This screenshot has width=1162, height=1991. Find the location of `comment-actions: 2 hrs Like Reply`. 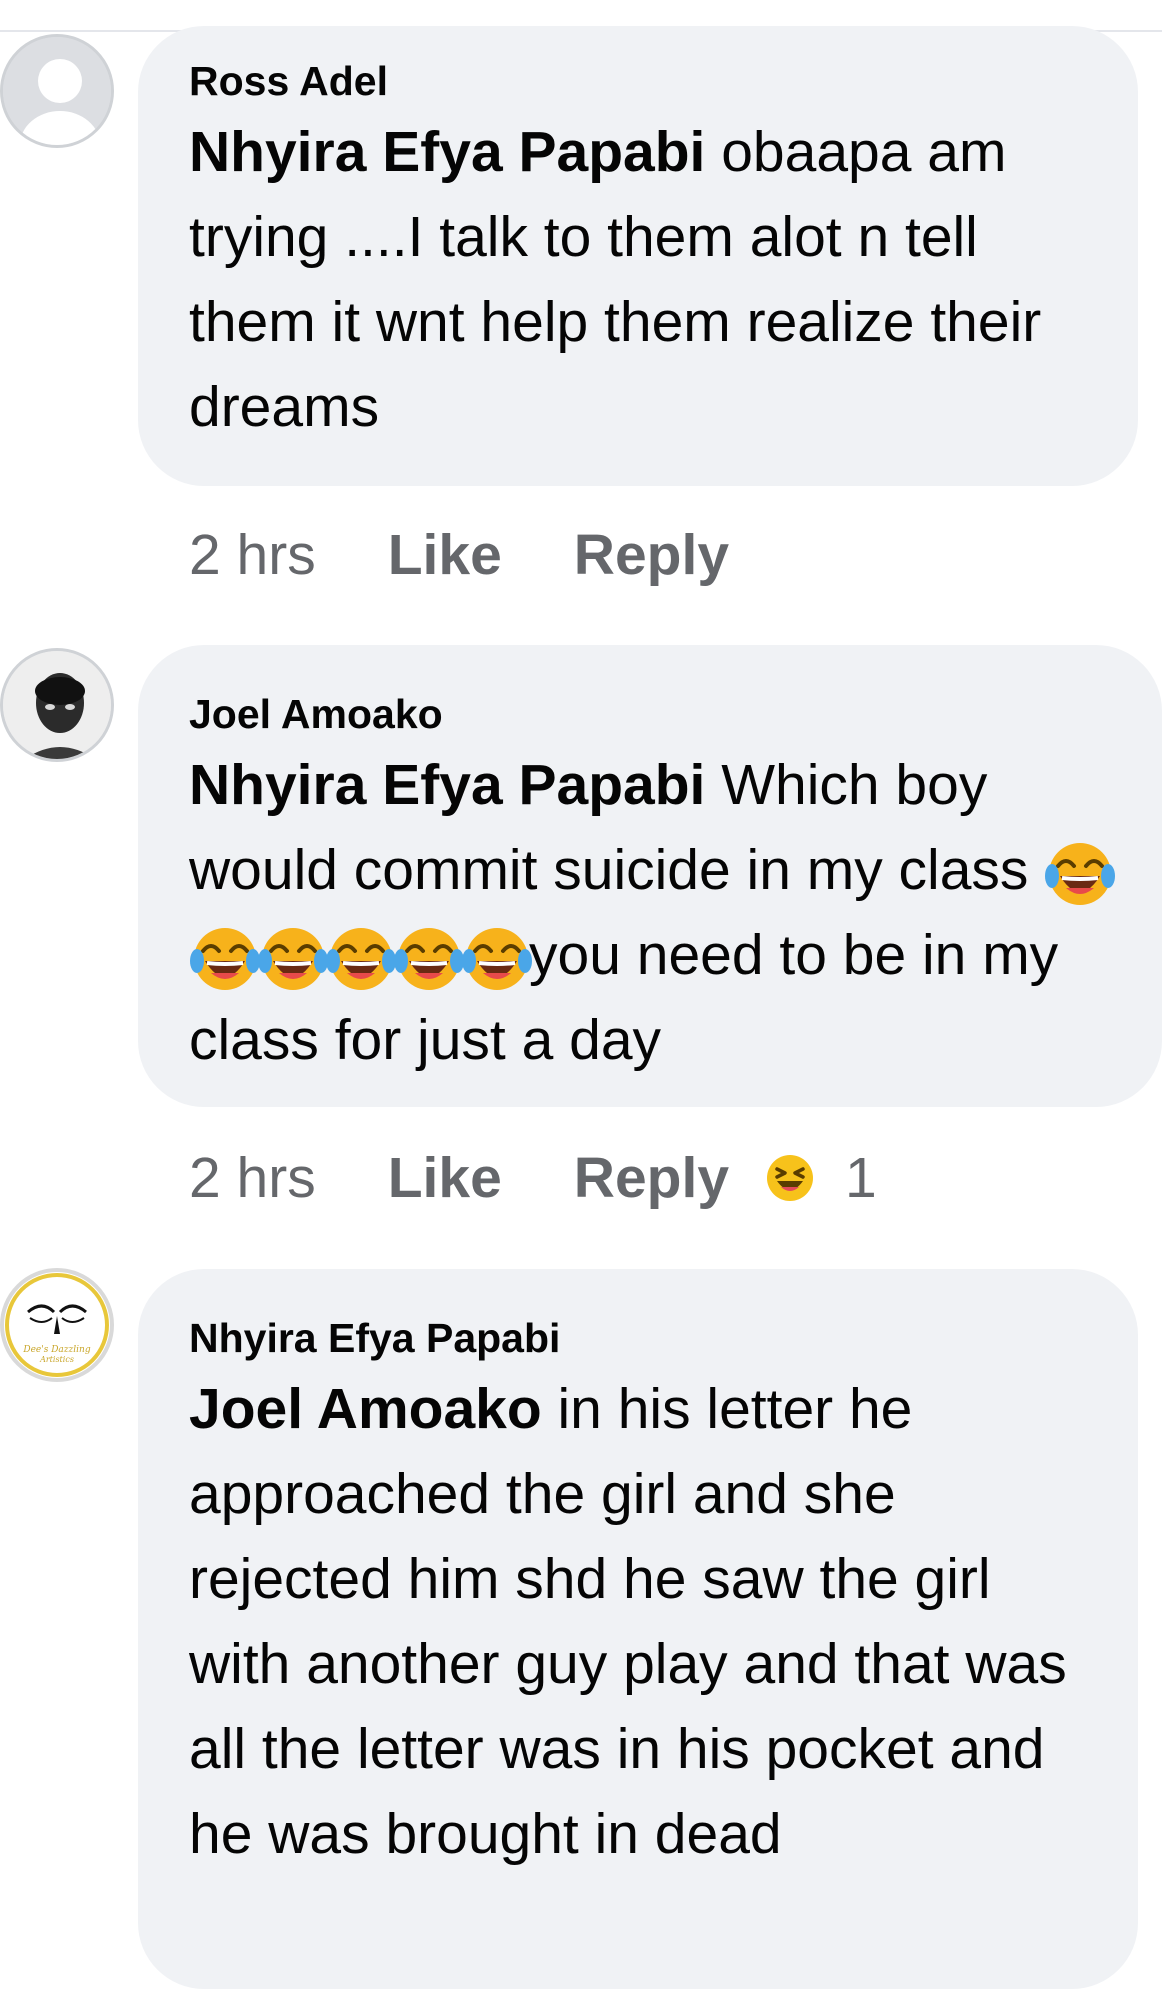

comment-actions: 2 hrs Like Reply is located at coordinates (495, 555).